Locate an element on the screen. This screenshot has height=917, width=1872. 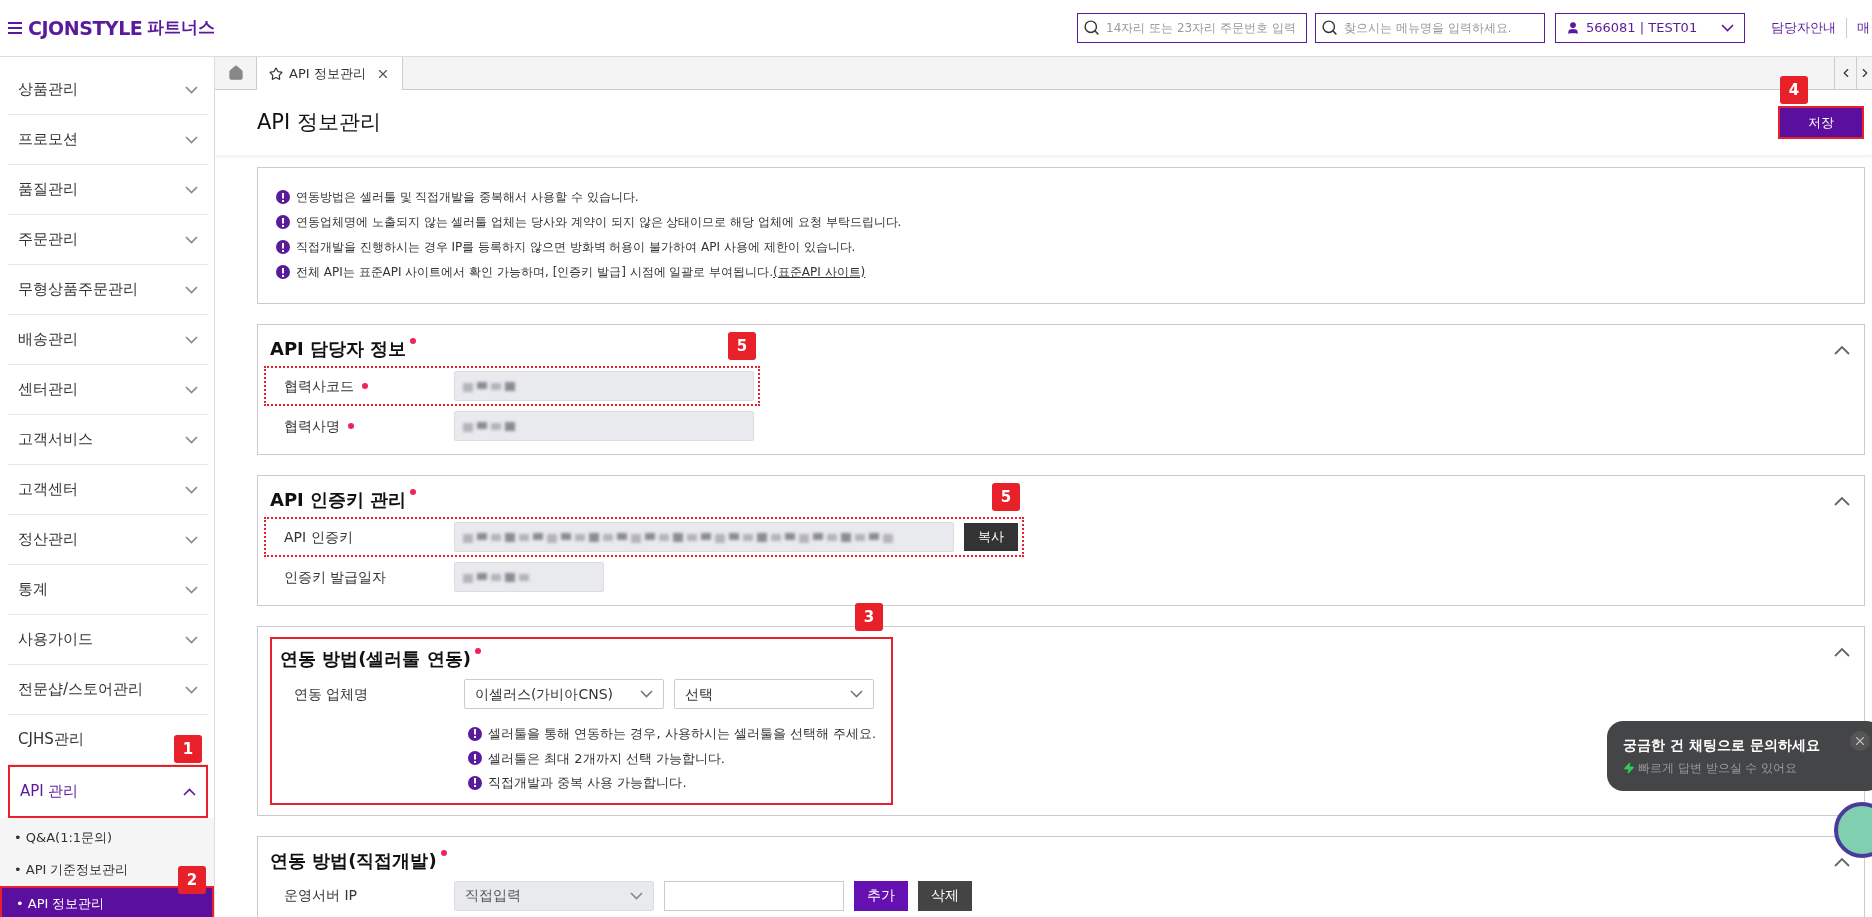
standard-api-link: (표준API 사이트) is located at coordinates (819, 272).